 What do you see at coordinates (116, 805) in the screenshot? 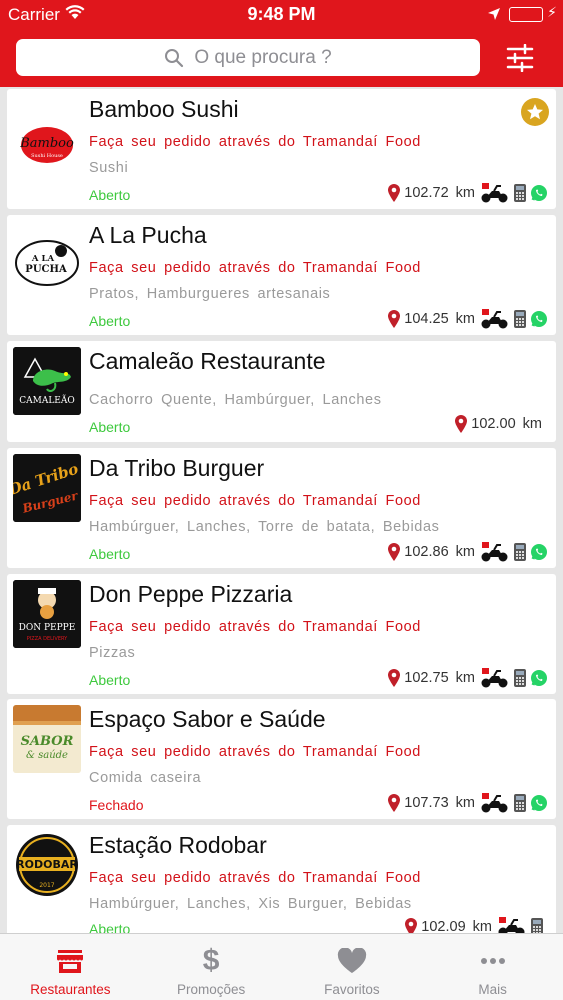
I see `status-badge: Fechado` at bounding box center [116, 805].